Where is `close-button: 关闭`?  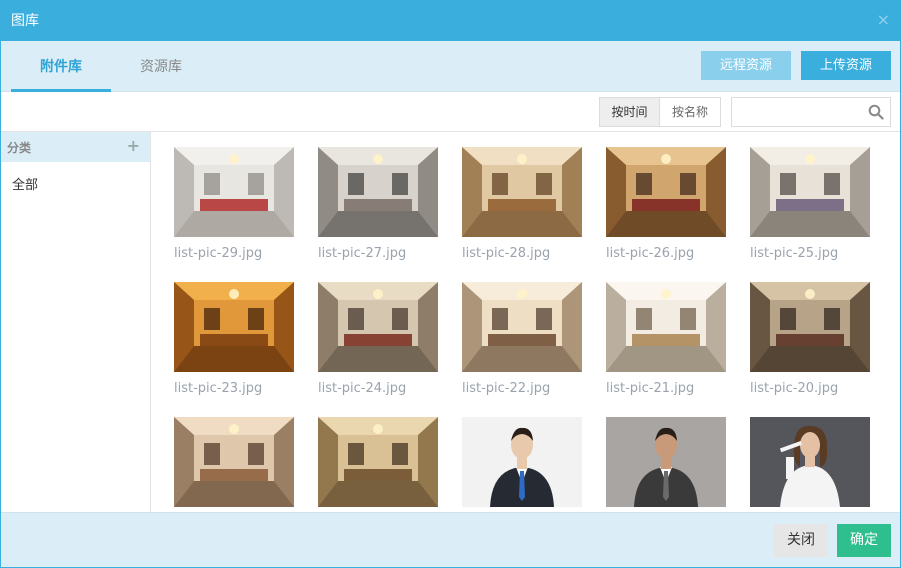
close-button: 关闭 is located at coordinates (801, 540).